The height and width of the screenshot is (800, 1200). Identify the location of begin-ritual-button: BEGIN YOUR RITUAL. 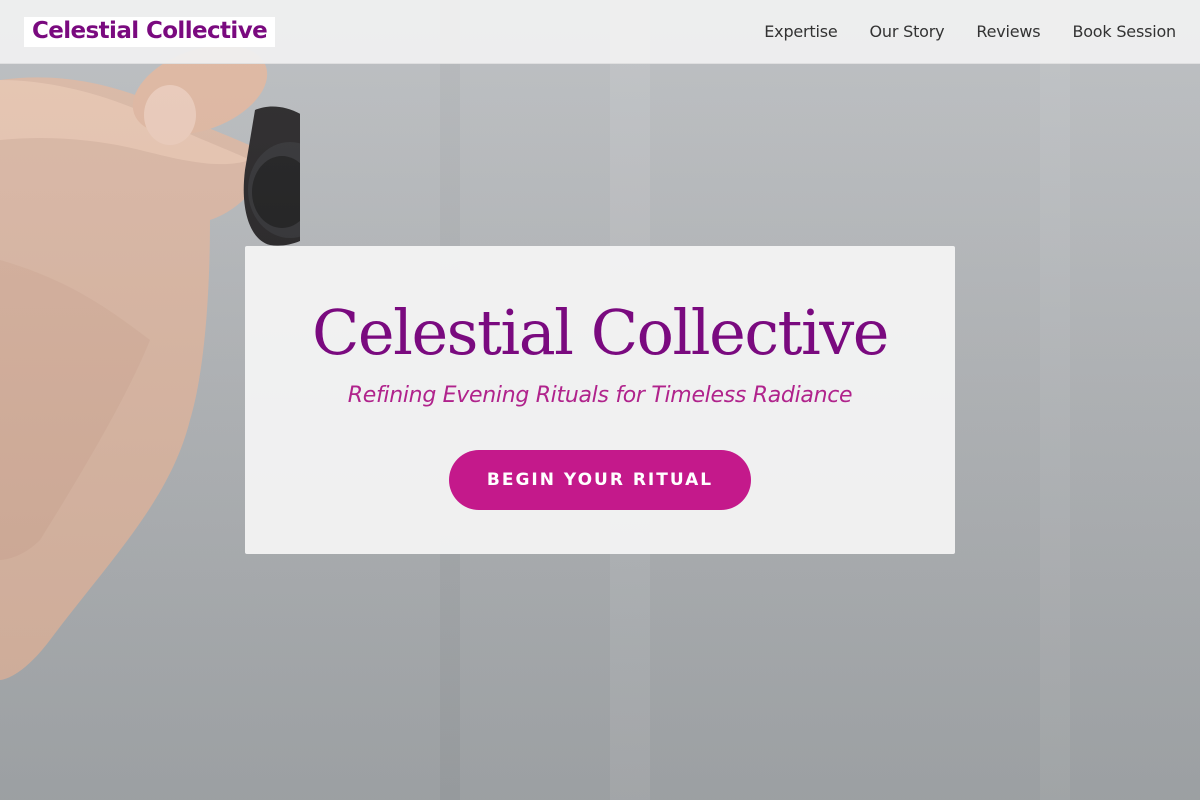
(600, 480).